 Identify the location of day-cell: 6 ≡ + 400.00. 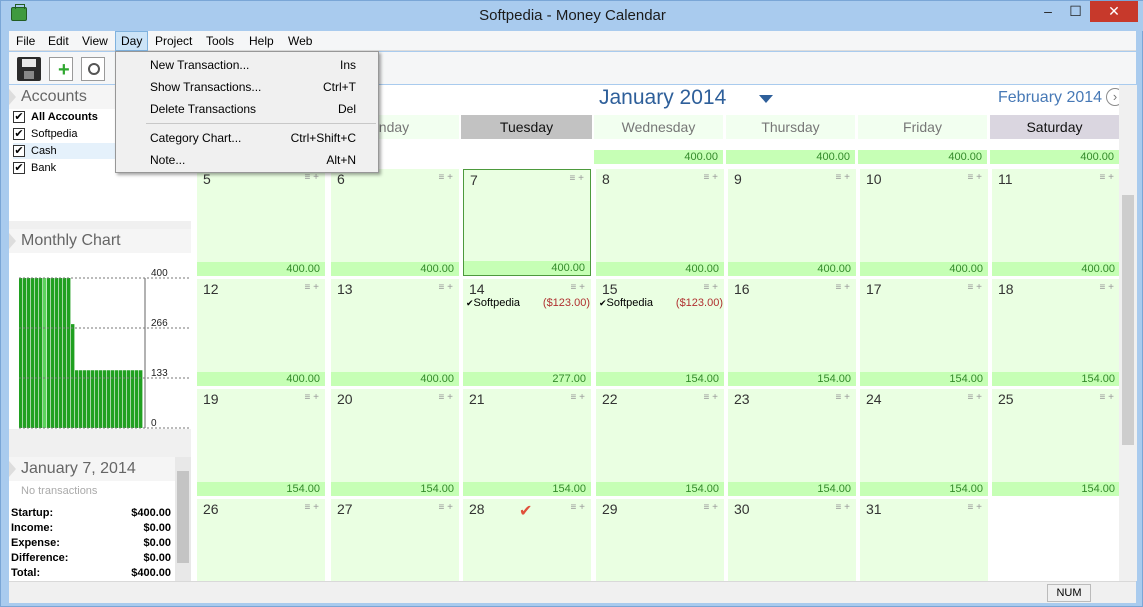
(395, 222).